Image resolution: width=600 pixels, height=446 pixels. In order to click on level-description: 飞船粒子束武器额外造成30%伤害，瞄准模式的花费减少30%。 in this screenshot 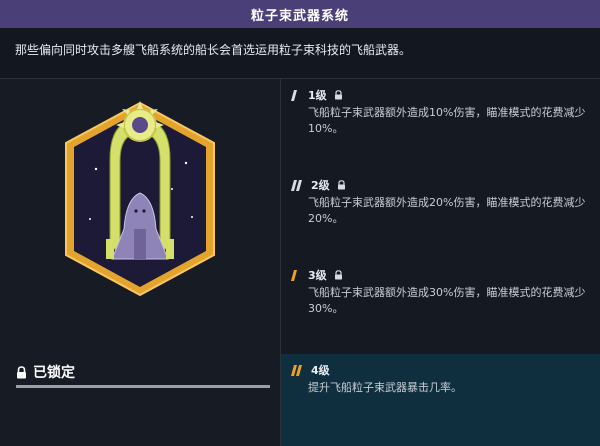, I will do `click(447, 300)`.